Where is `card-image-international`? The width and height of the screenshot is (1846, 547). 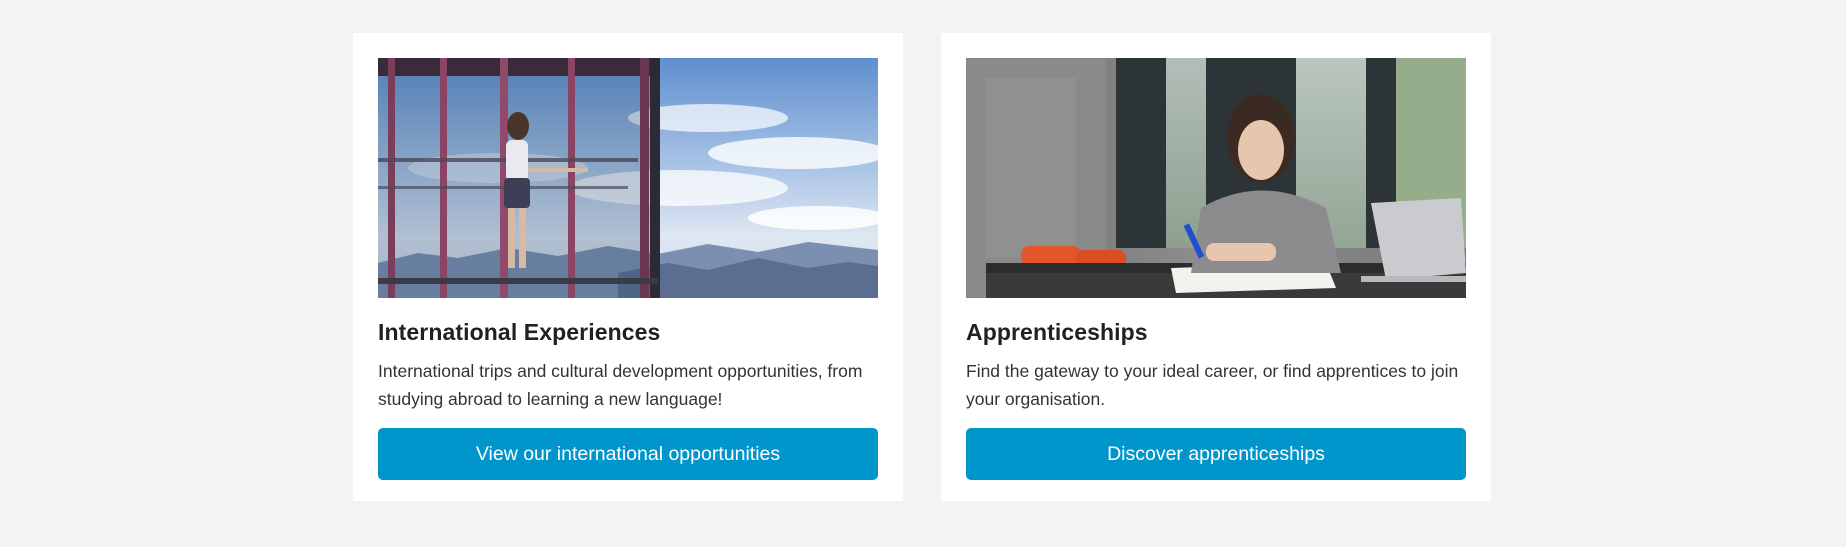 card-image-international is located at coordinates (628, 178).